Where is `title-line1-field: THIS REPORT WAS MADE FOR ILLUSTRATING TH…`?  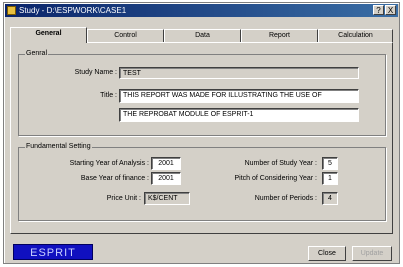 title-line1-field: THIS REPORT WAS MADE FOR ILLUSTRATING TH… is located at coordinates (239, 96).